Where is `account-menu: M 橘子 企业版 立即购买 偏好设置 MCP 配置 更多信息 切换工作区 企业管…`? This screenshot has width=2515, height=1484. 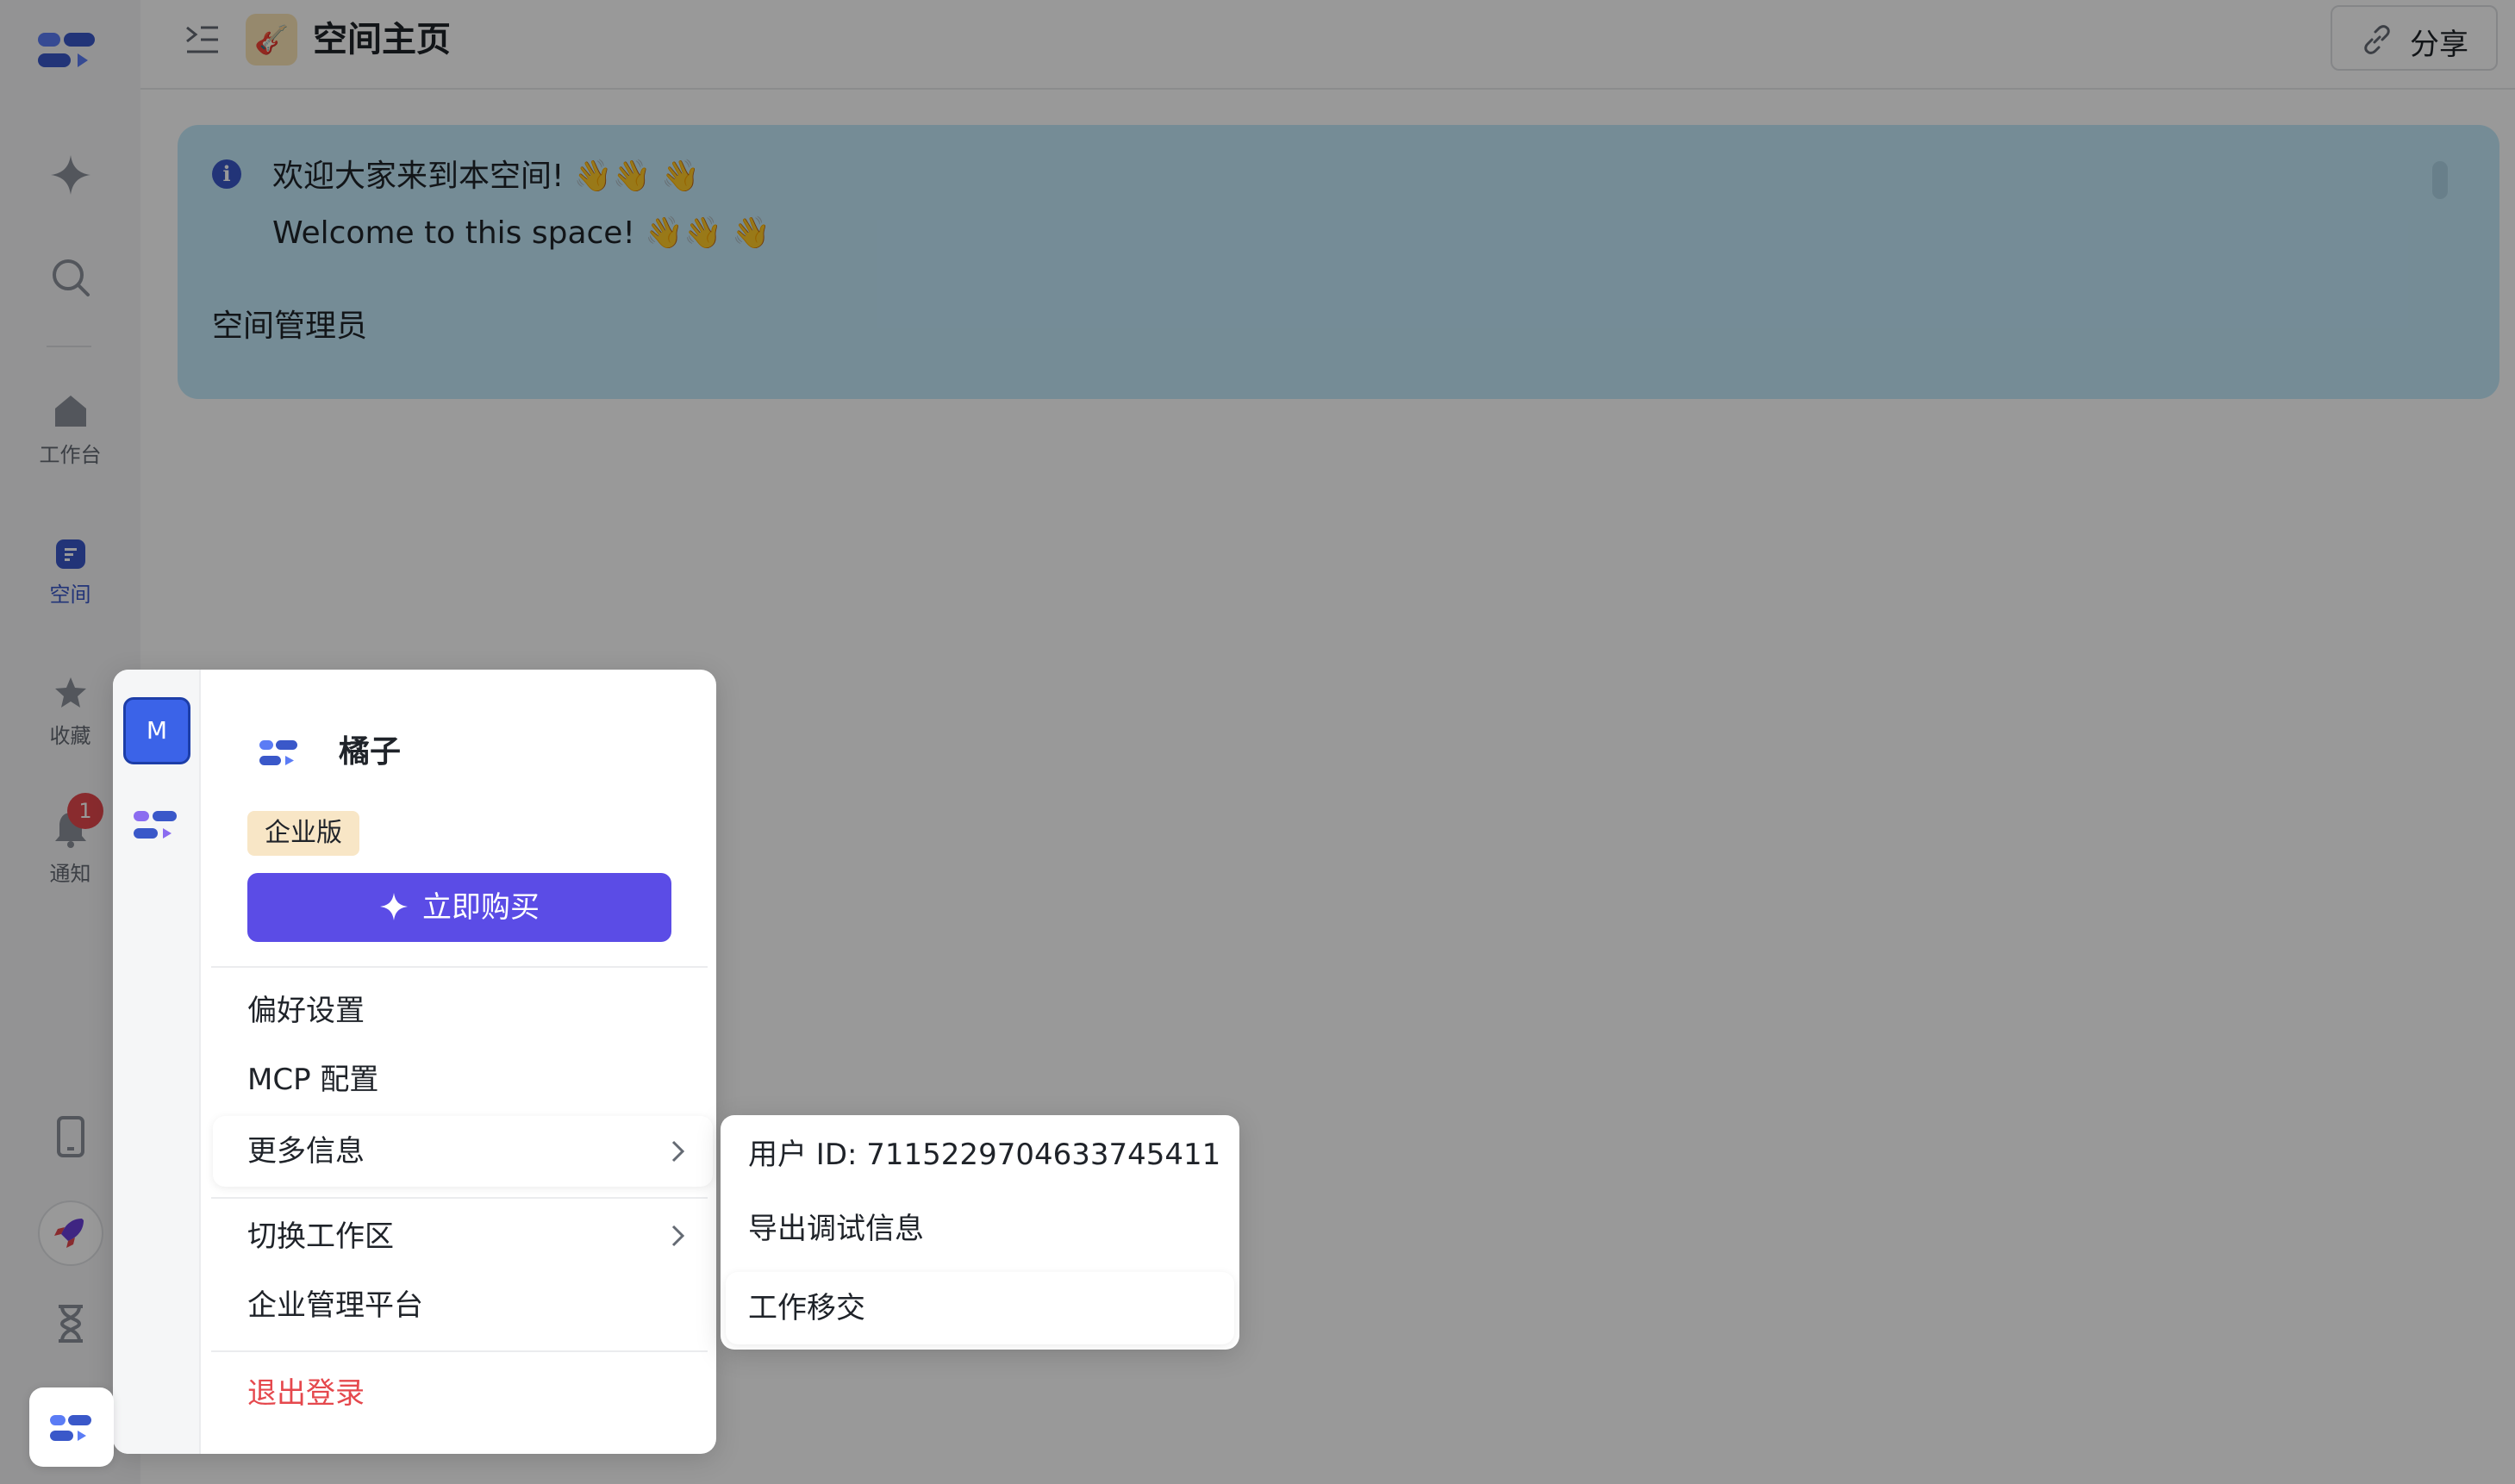
account-menu: M 橘子 企业版 立即购买 偏好设置 MCP 配置 更多信息 切换工作区 企业管… is located at coordinates (414, 1062).